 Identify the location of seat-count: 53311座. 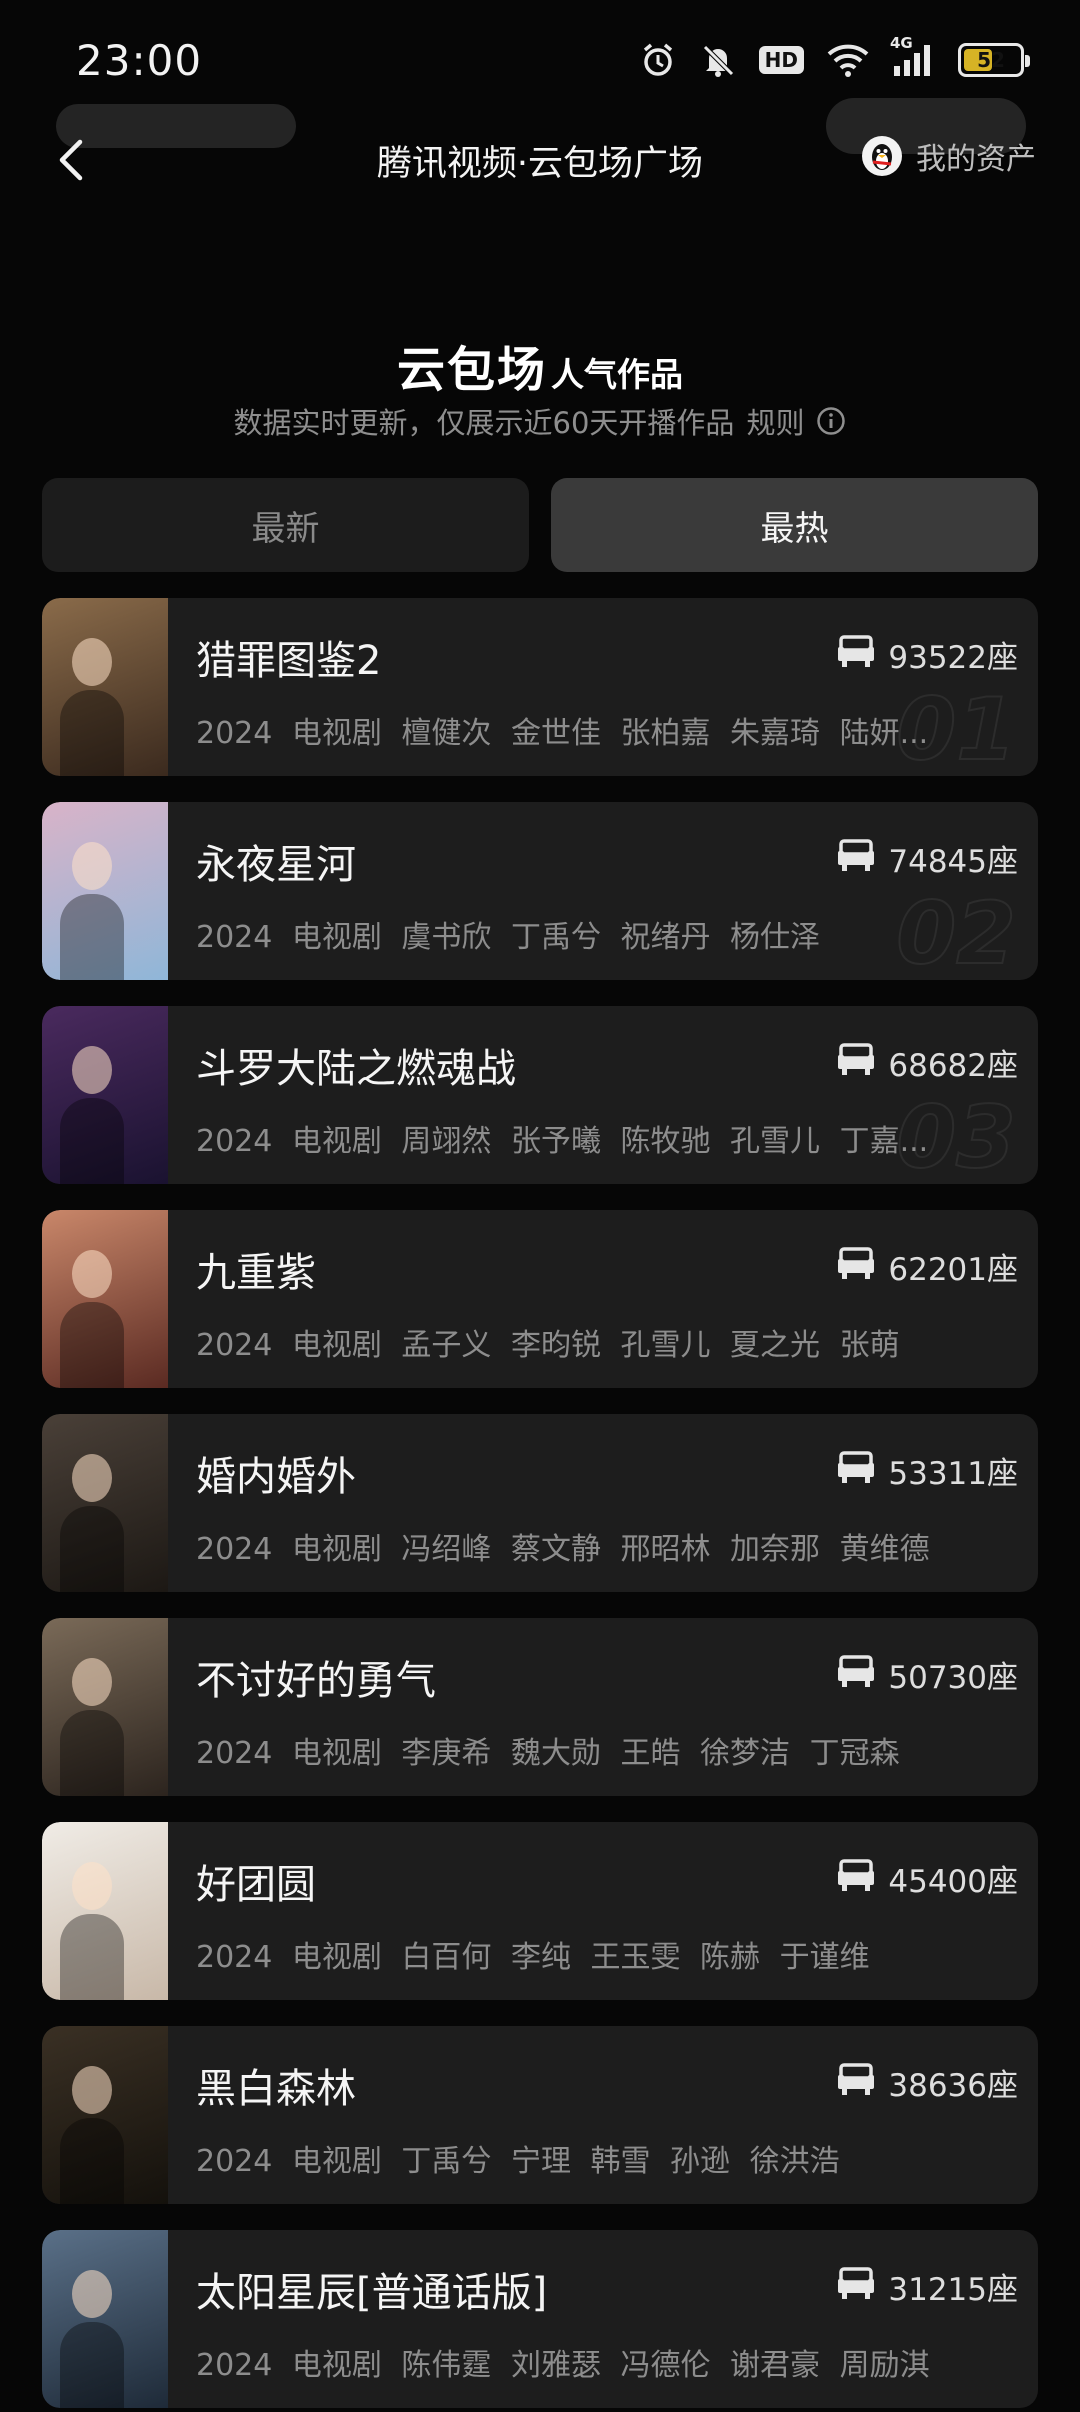
(927, 1470).